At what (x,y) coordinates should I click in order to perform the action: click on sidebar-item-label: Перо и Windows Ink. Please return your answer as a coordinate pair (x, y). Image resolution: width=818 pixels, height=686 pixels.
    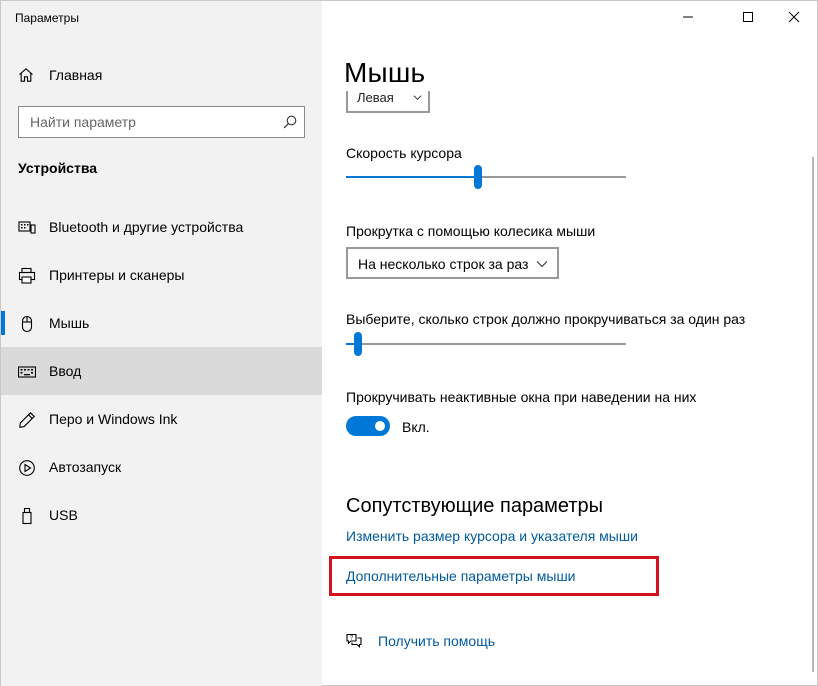
    Looking at the image, I should click on (113, 419).